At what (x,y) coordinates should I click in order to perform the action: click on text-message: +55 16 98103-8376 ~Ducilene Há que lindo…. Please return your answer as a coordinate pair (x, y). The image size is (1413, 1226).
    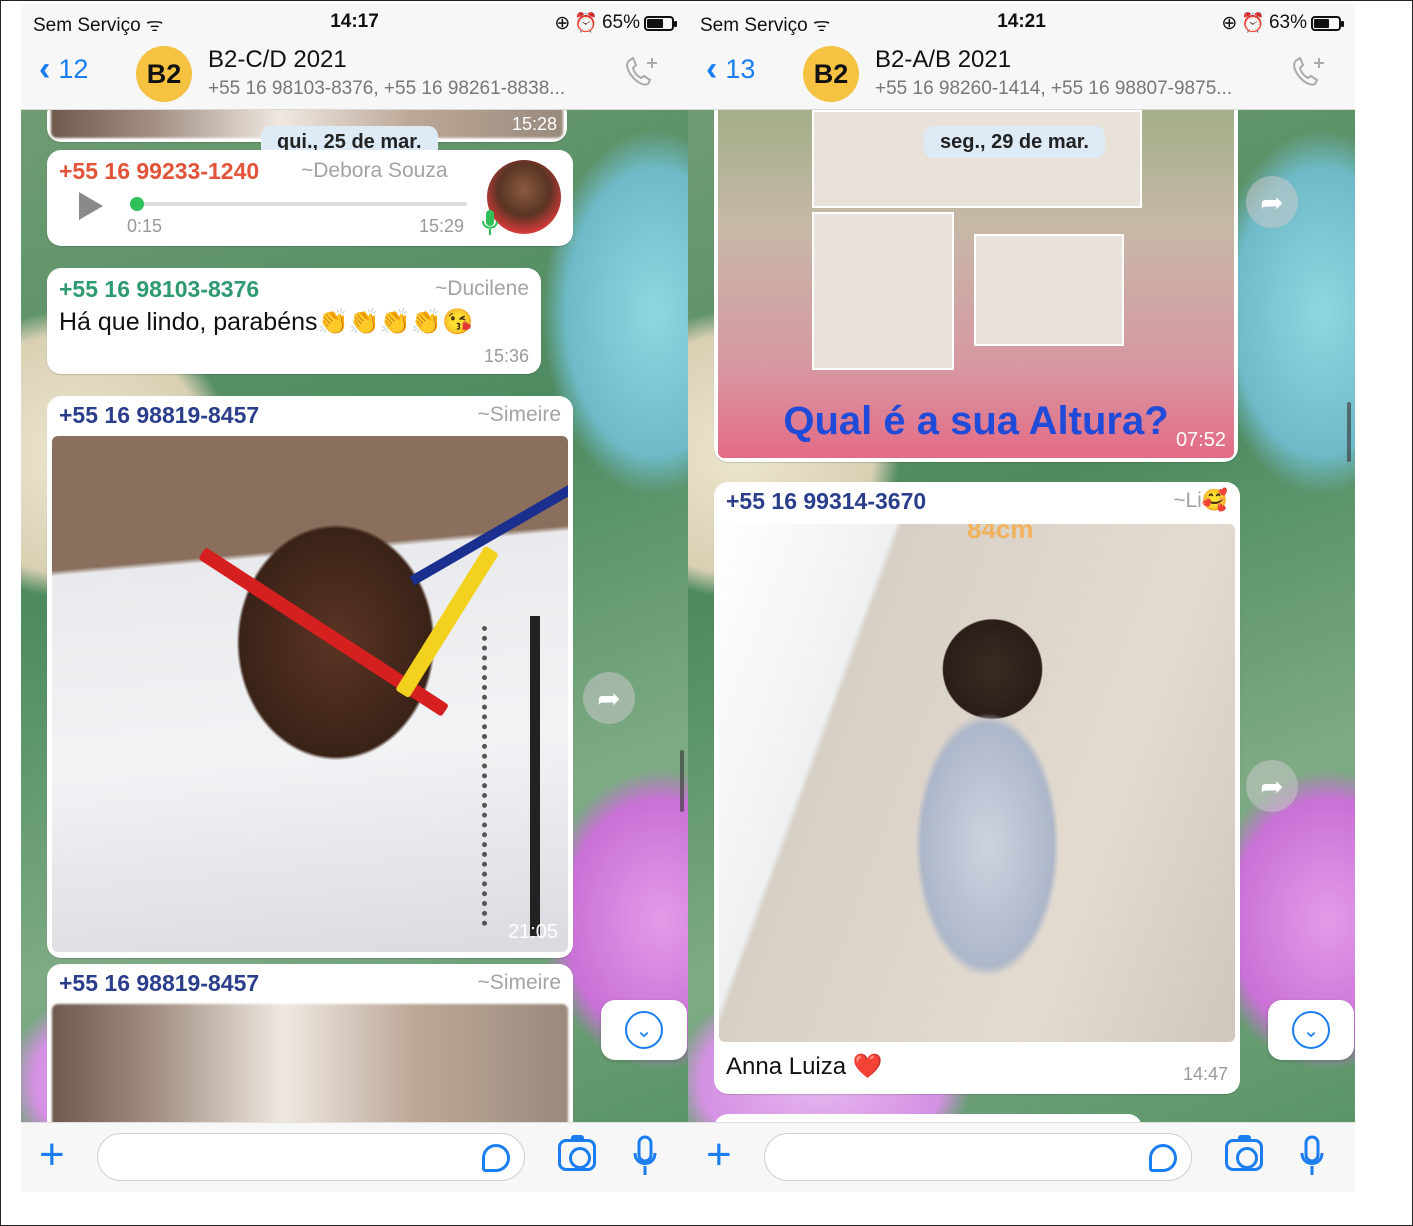
    Looking at the image, I should click on (294, 321).